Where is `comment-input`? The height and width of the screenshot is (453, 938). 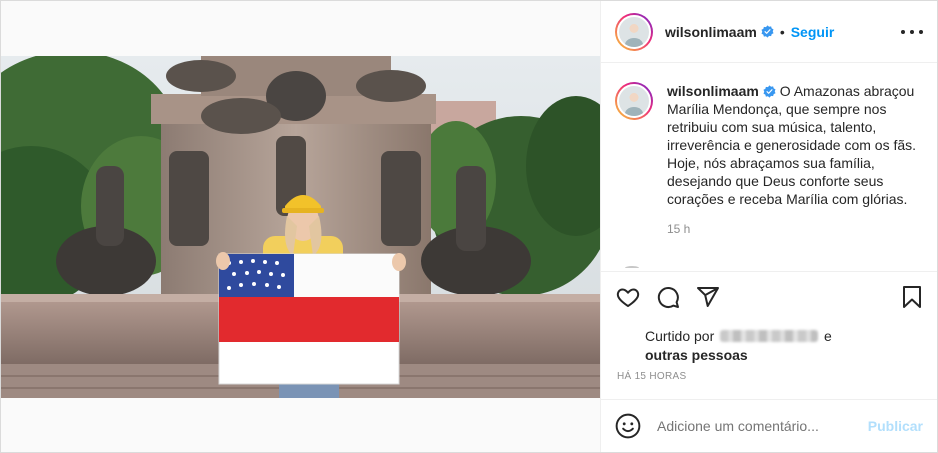 comment-input is located at coordinates (758, 426).